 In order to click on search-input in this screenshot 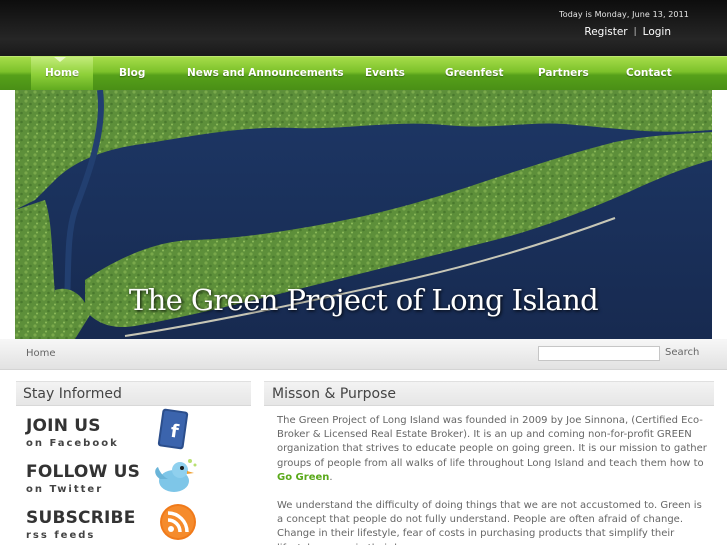, I will do `click(599, 353)`.